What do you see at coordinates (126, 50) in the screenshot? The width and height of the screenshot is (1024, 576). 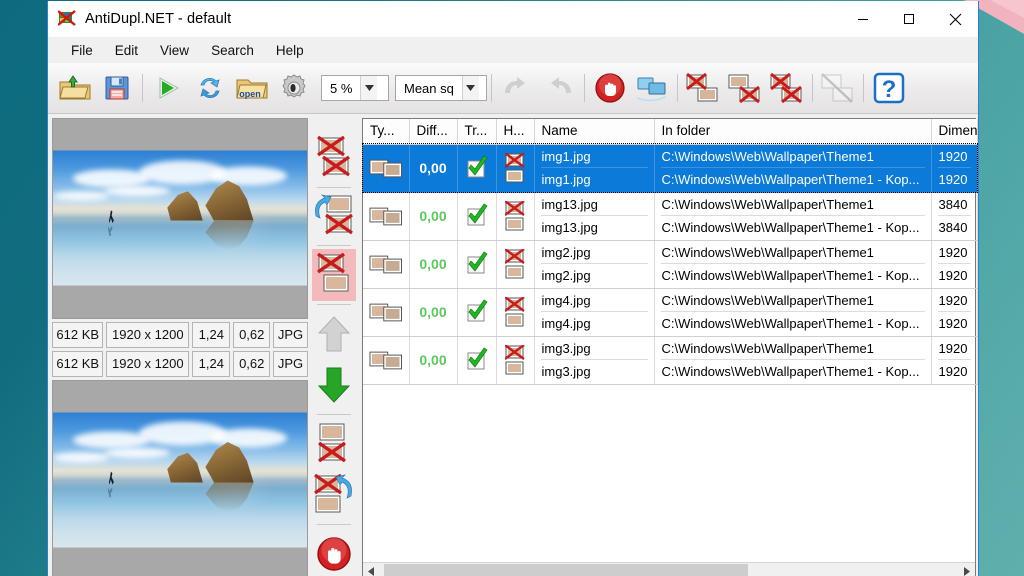 I see `menu-item-edit: Edit` at bounding box center [126, 50].